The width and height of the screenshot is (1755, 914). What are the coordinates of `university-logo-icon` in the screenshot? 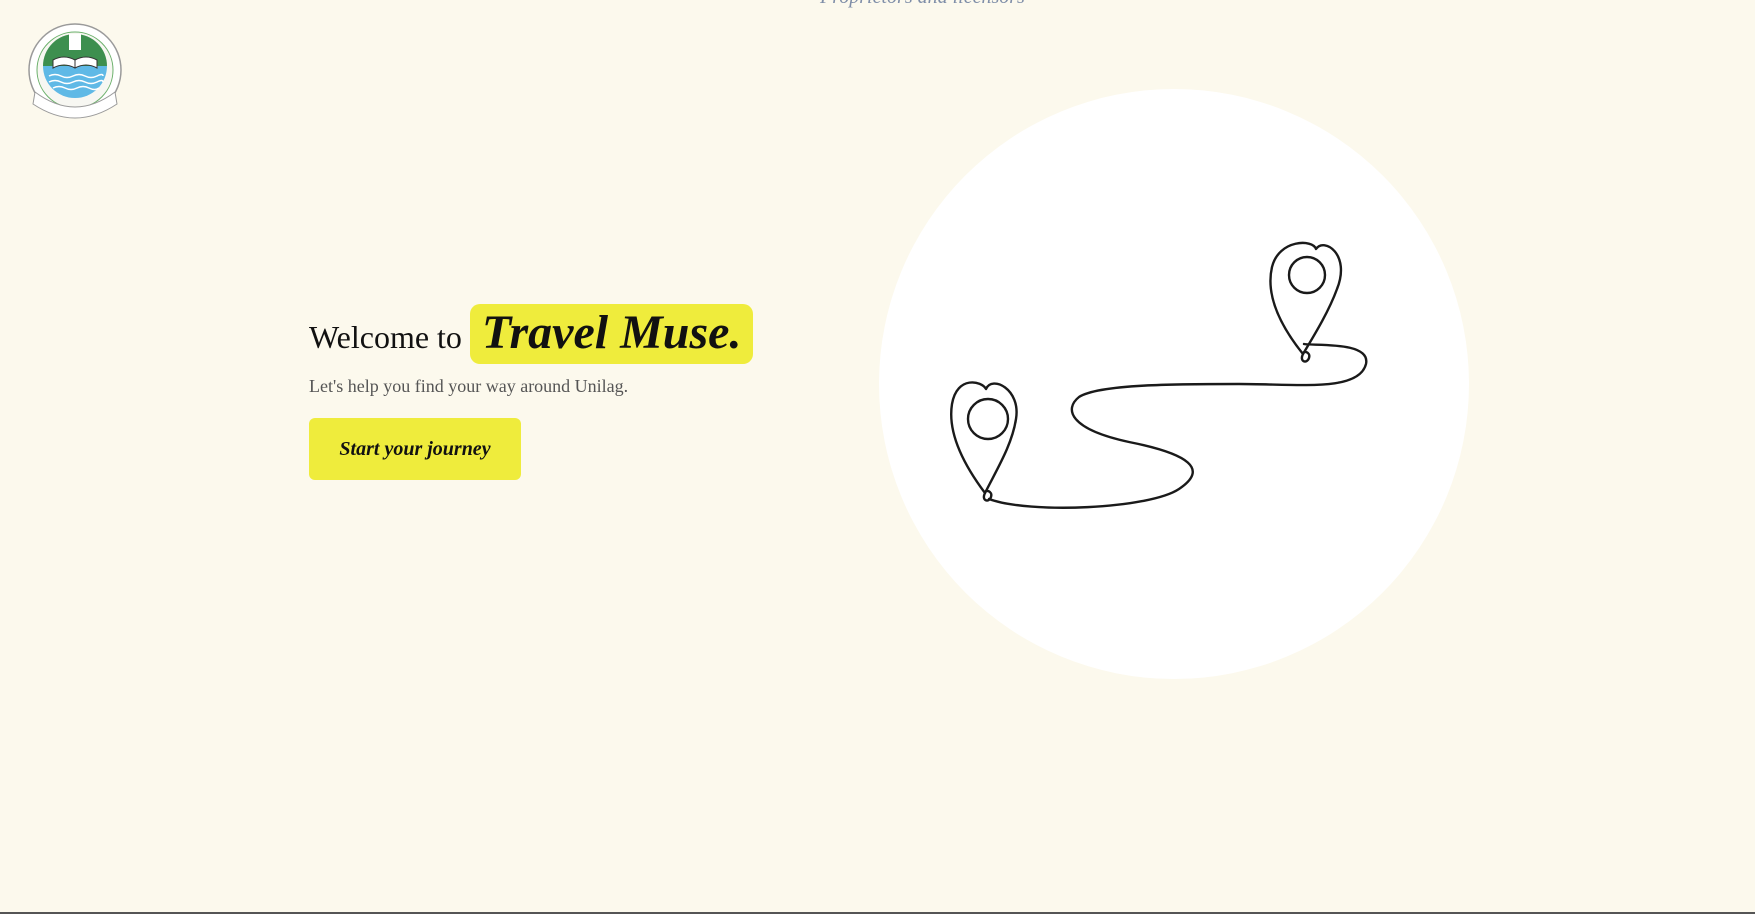 It's located at (76, 76).